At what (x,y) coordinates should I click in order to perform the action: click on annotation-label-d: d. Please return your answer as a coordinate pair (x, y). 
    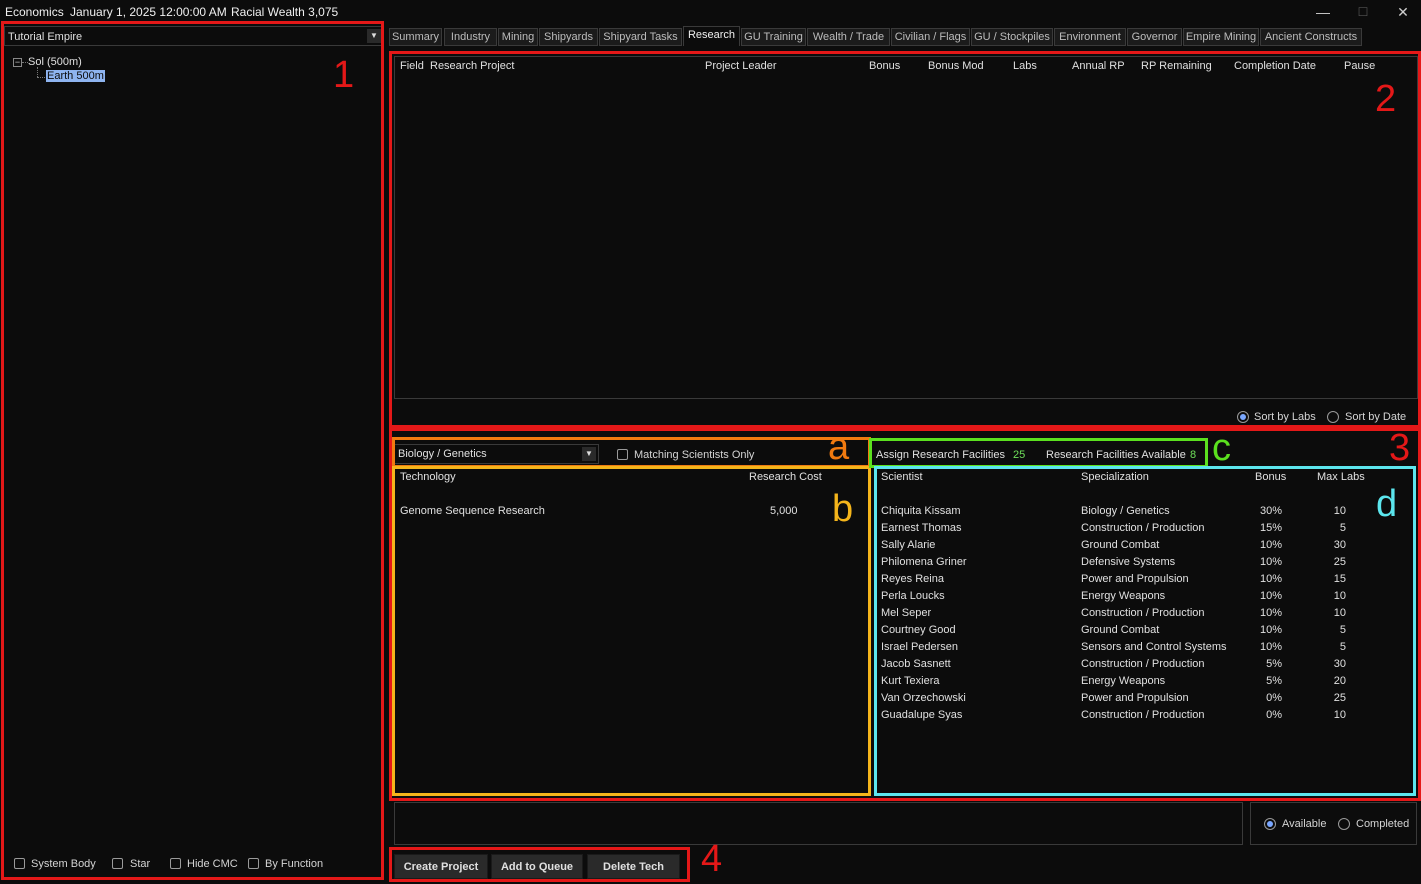
    Looking at the image, I should click on (1387, 504).